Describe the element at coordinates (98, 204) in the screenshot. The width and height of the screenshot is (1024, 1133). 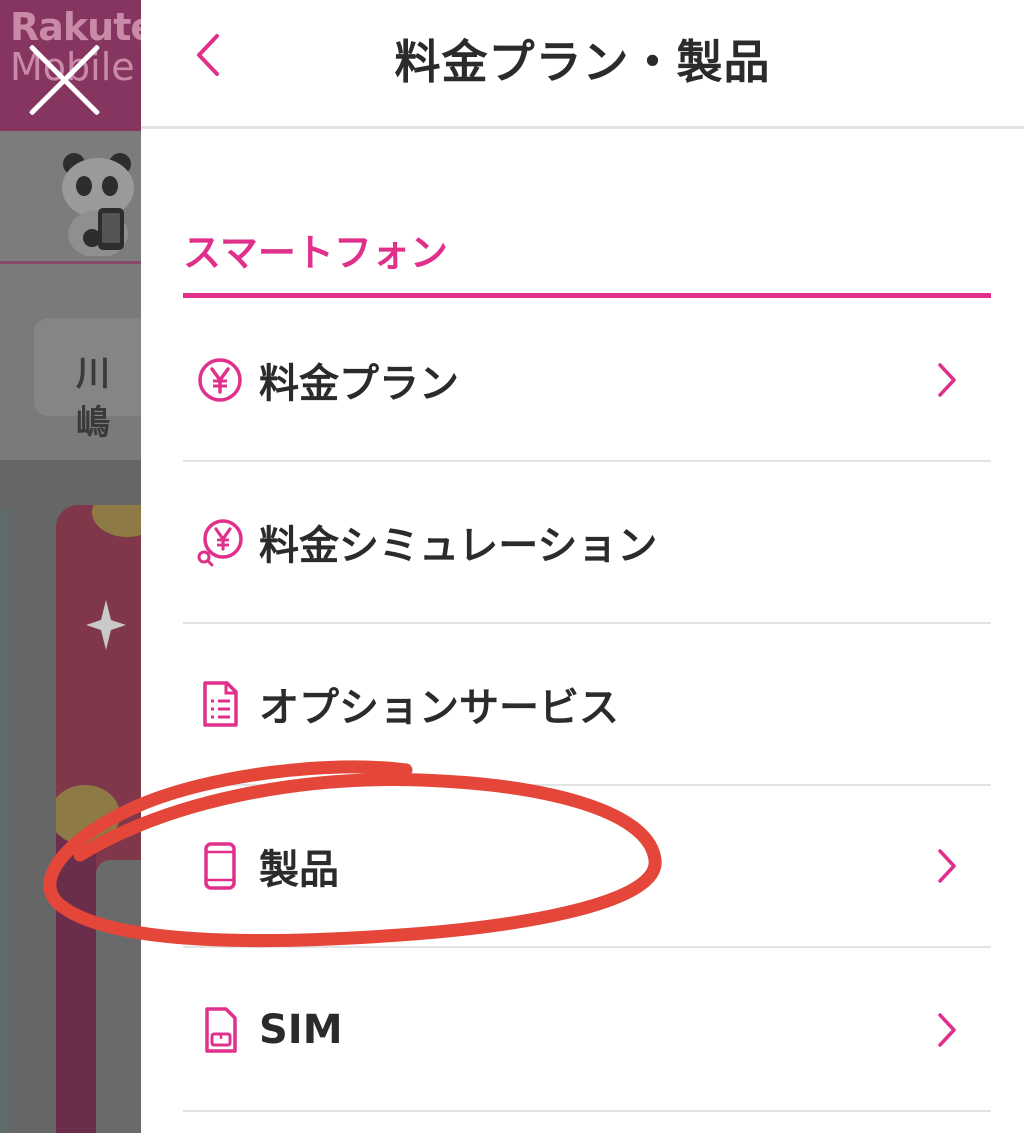
I see `panda-mascot-icon` at that location.